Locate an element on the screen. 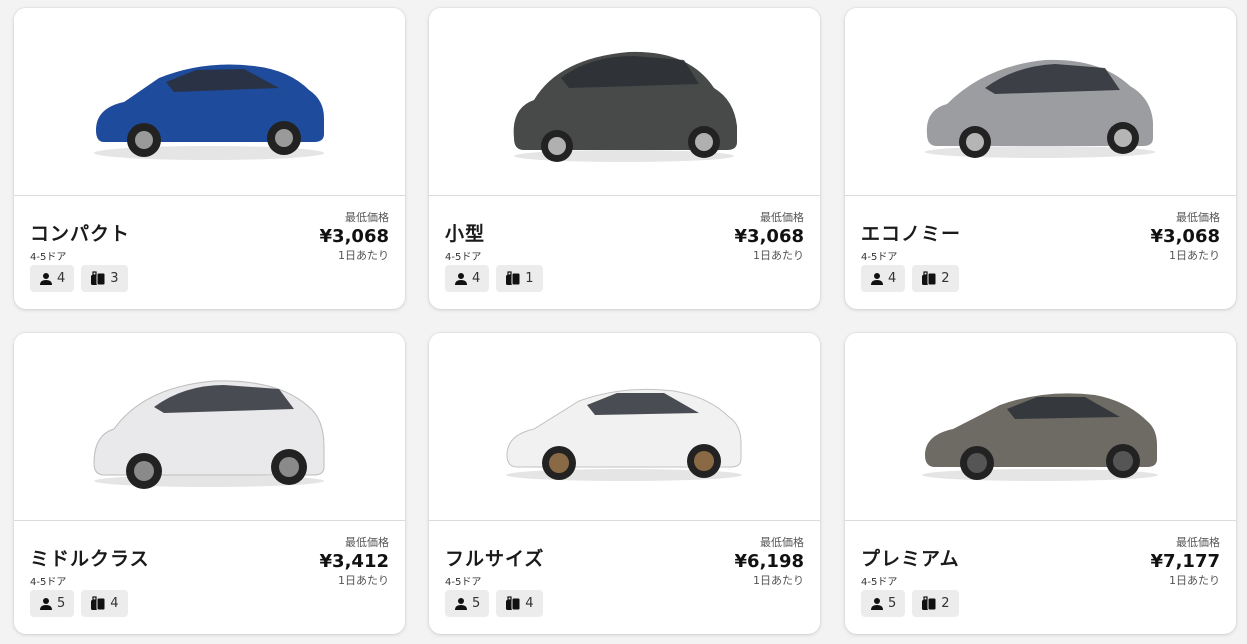  luggage-capacity-badge: 3 is located at coordinates (104, 278).